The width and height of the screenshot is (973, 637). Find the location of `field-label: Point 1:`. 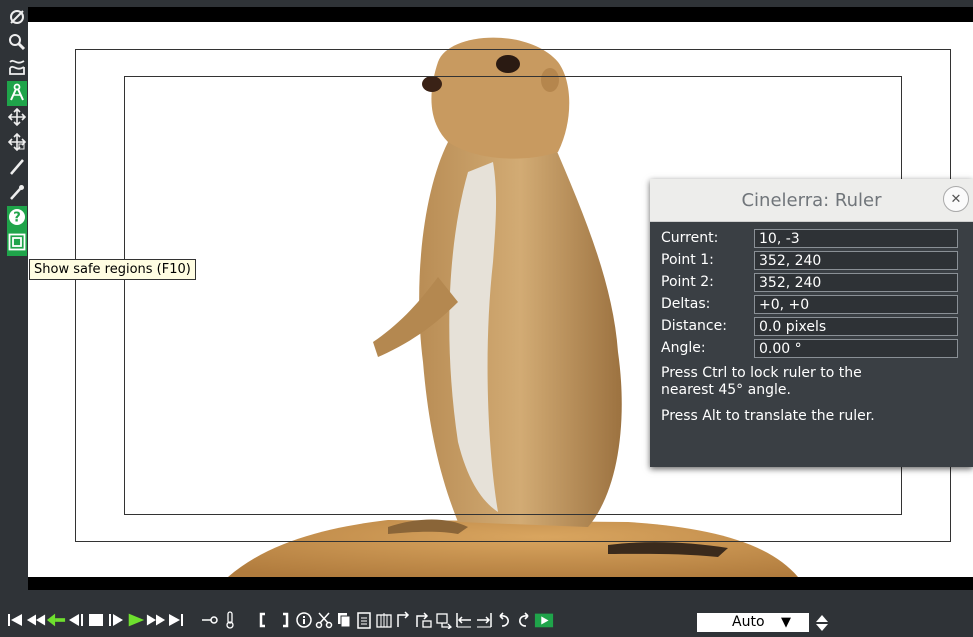

field-label: Point 1: is located at coordinates (687, 260).